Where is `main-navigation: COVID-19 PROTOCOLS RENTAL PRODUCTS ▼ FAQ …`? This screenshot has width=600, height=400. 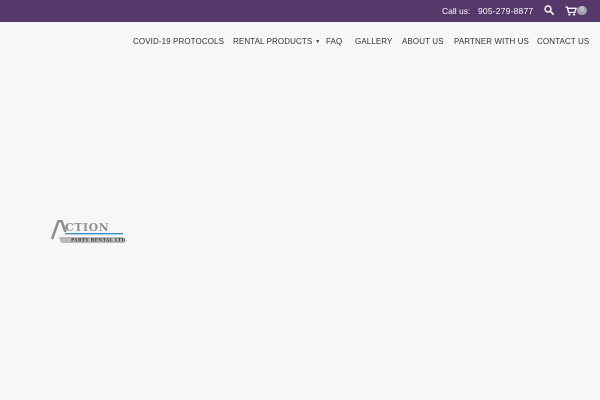
main-navigation: COVID-19 PROTOCOLS RENTAL PRODUCTS ▼ FAQ … is located at coordinates (300, 43).